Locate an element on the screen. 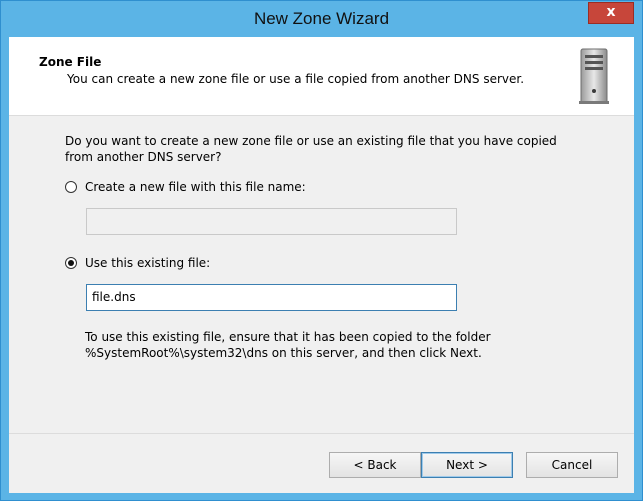 The height and width of the screenshot is (501, 643). close-icon: x is located at coordinates (611, 12).